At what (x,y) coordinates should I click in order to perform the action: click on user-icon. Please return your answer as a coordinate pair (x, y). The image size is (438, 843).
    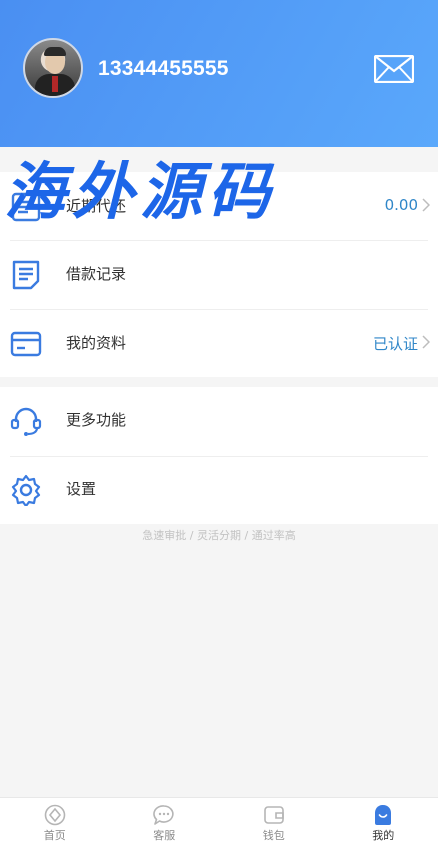
    Looking at the image, I should click on (383, 815).